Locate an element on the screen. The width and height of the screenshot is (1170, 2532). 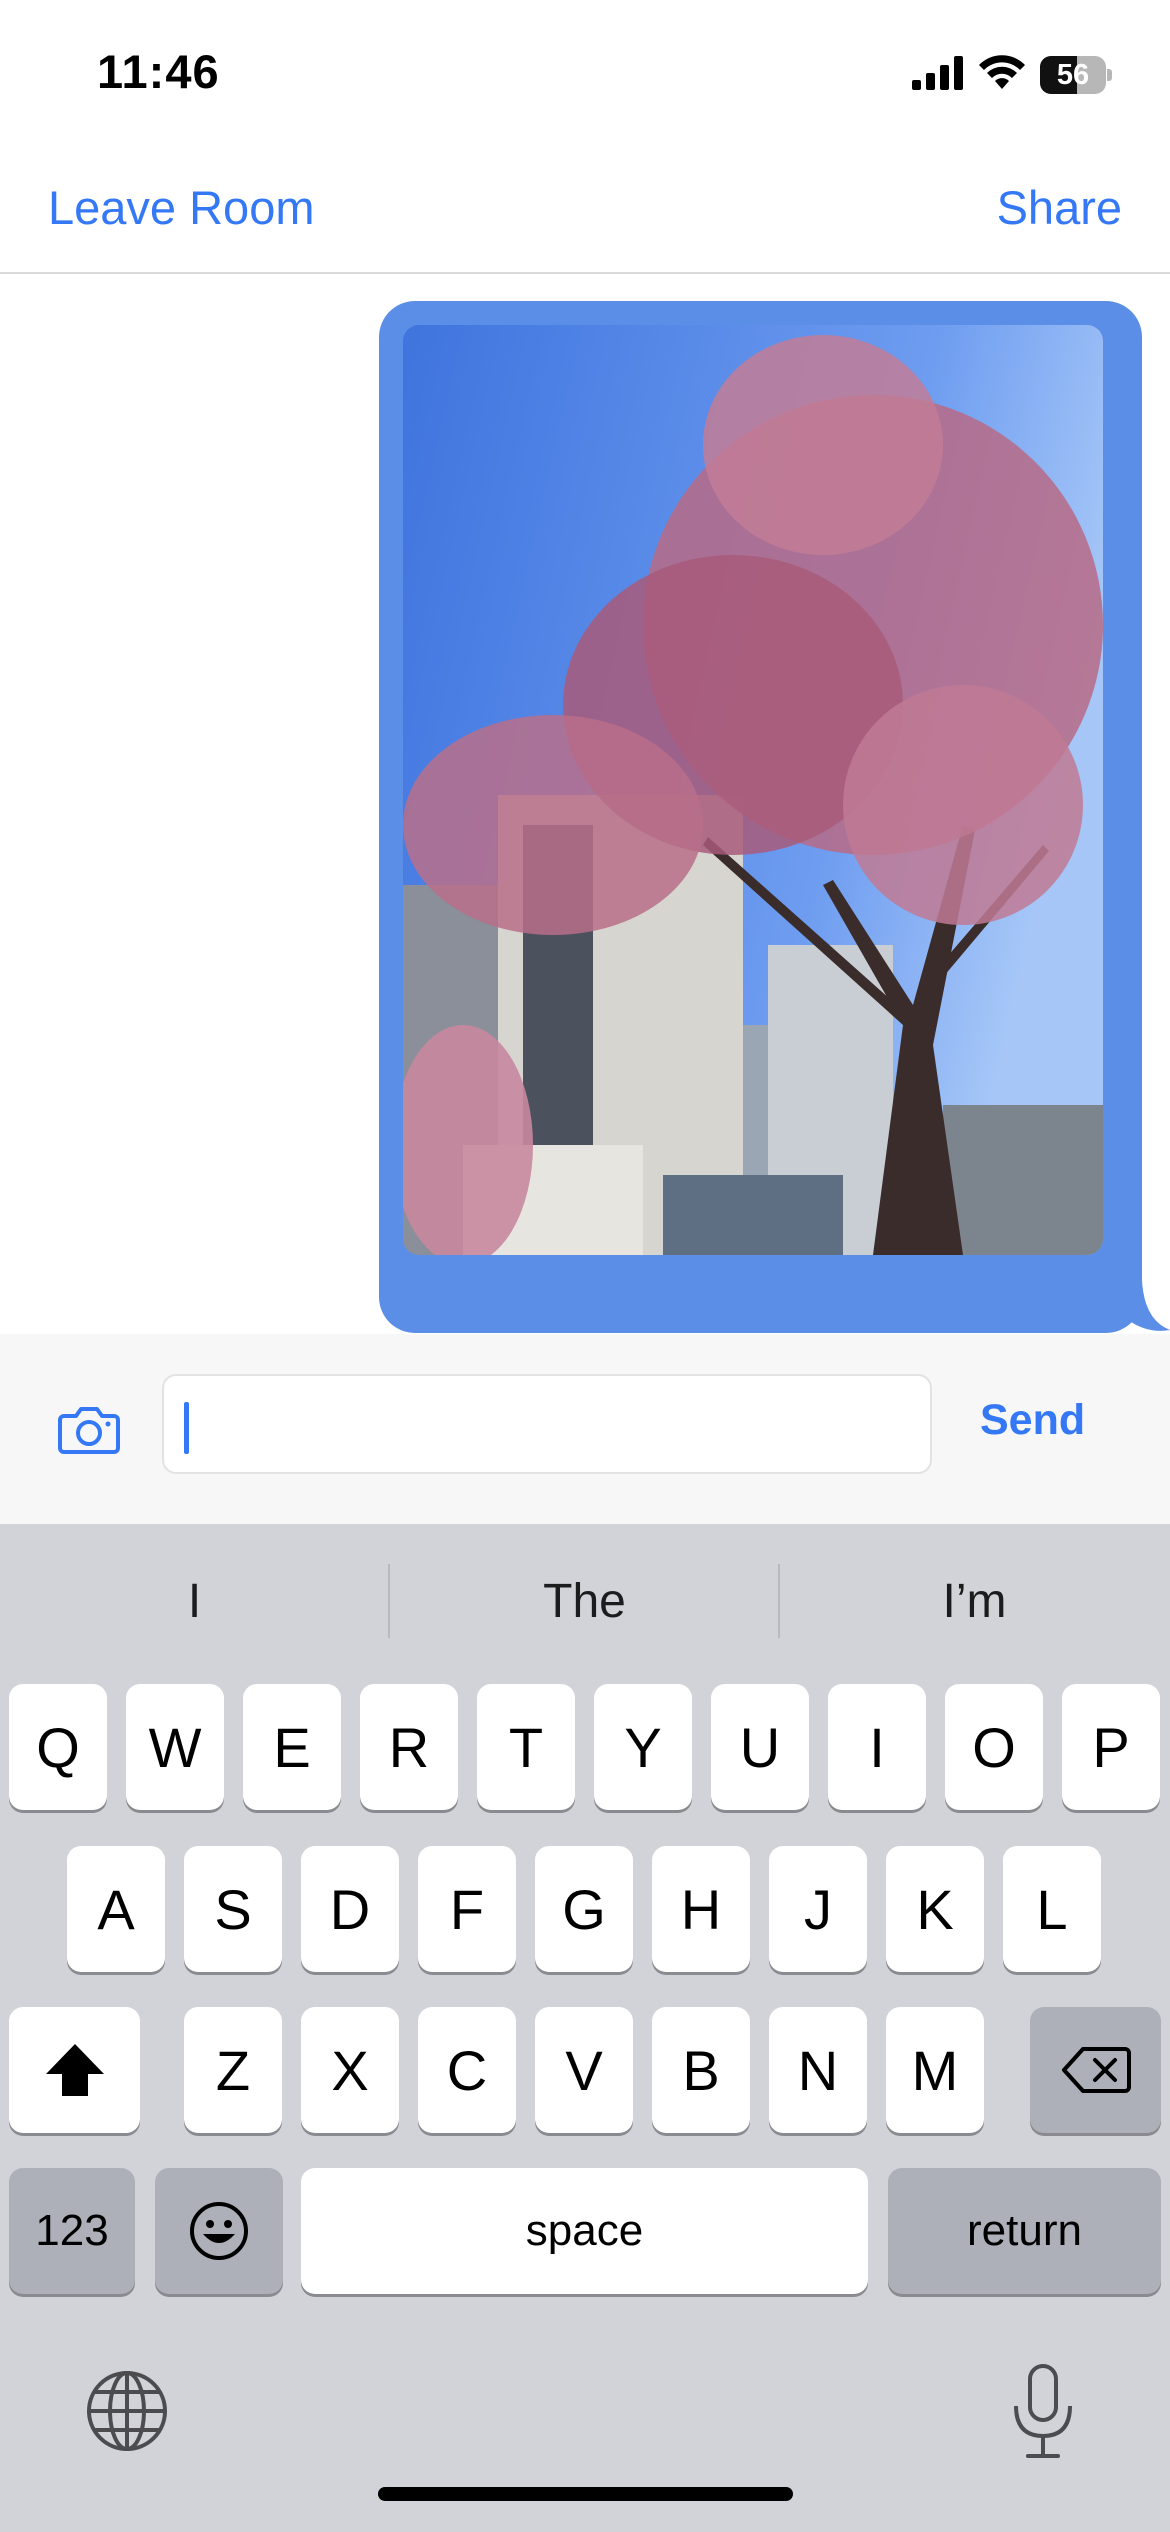
return-key: return is located at coordinates (1024, 2231).